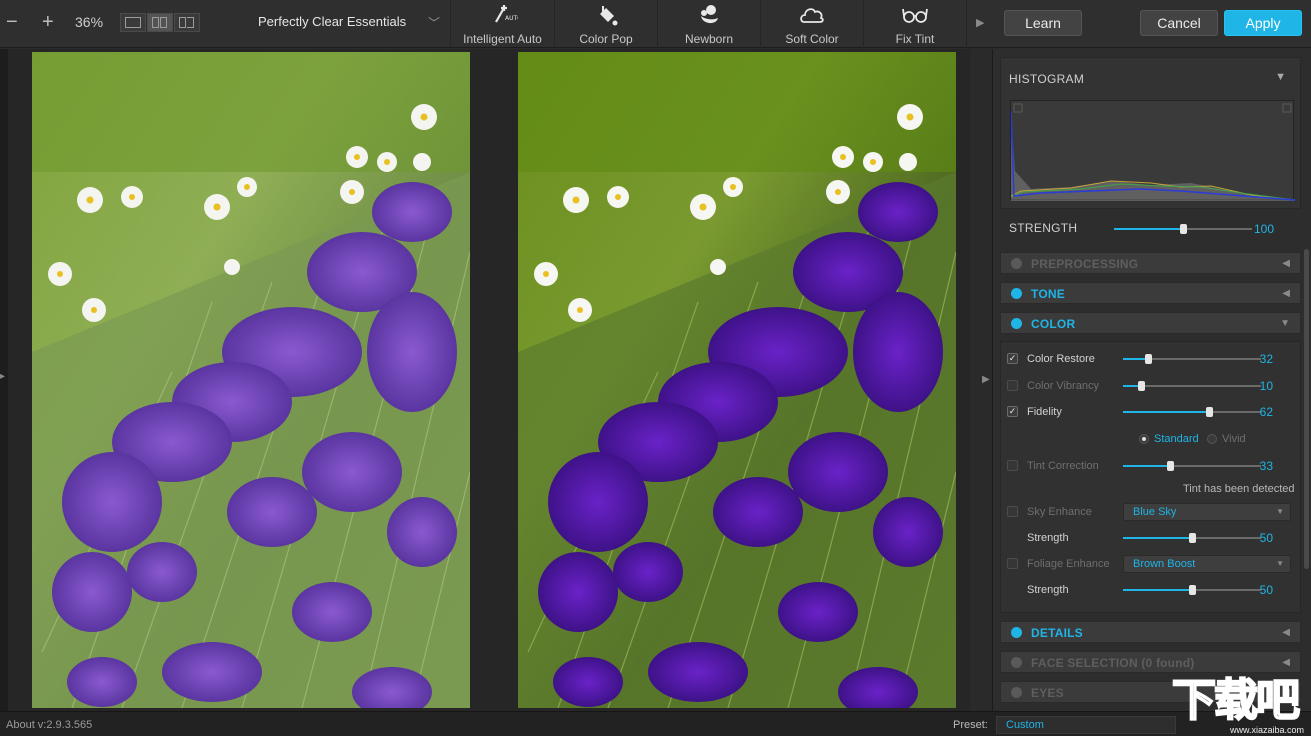 The height and width of the screenshot is (736, 1311). Describe the element at coordinates (986, 379) in the screenshot. I see `right-panel-toggle-icon: ▶` at that location.